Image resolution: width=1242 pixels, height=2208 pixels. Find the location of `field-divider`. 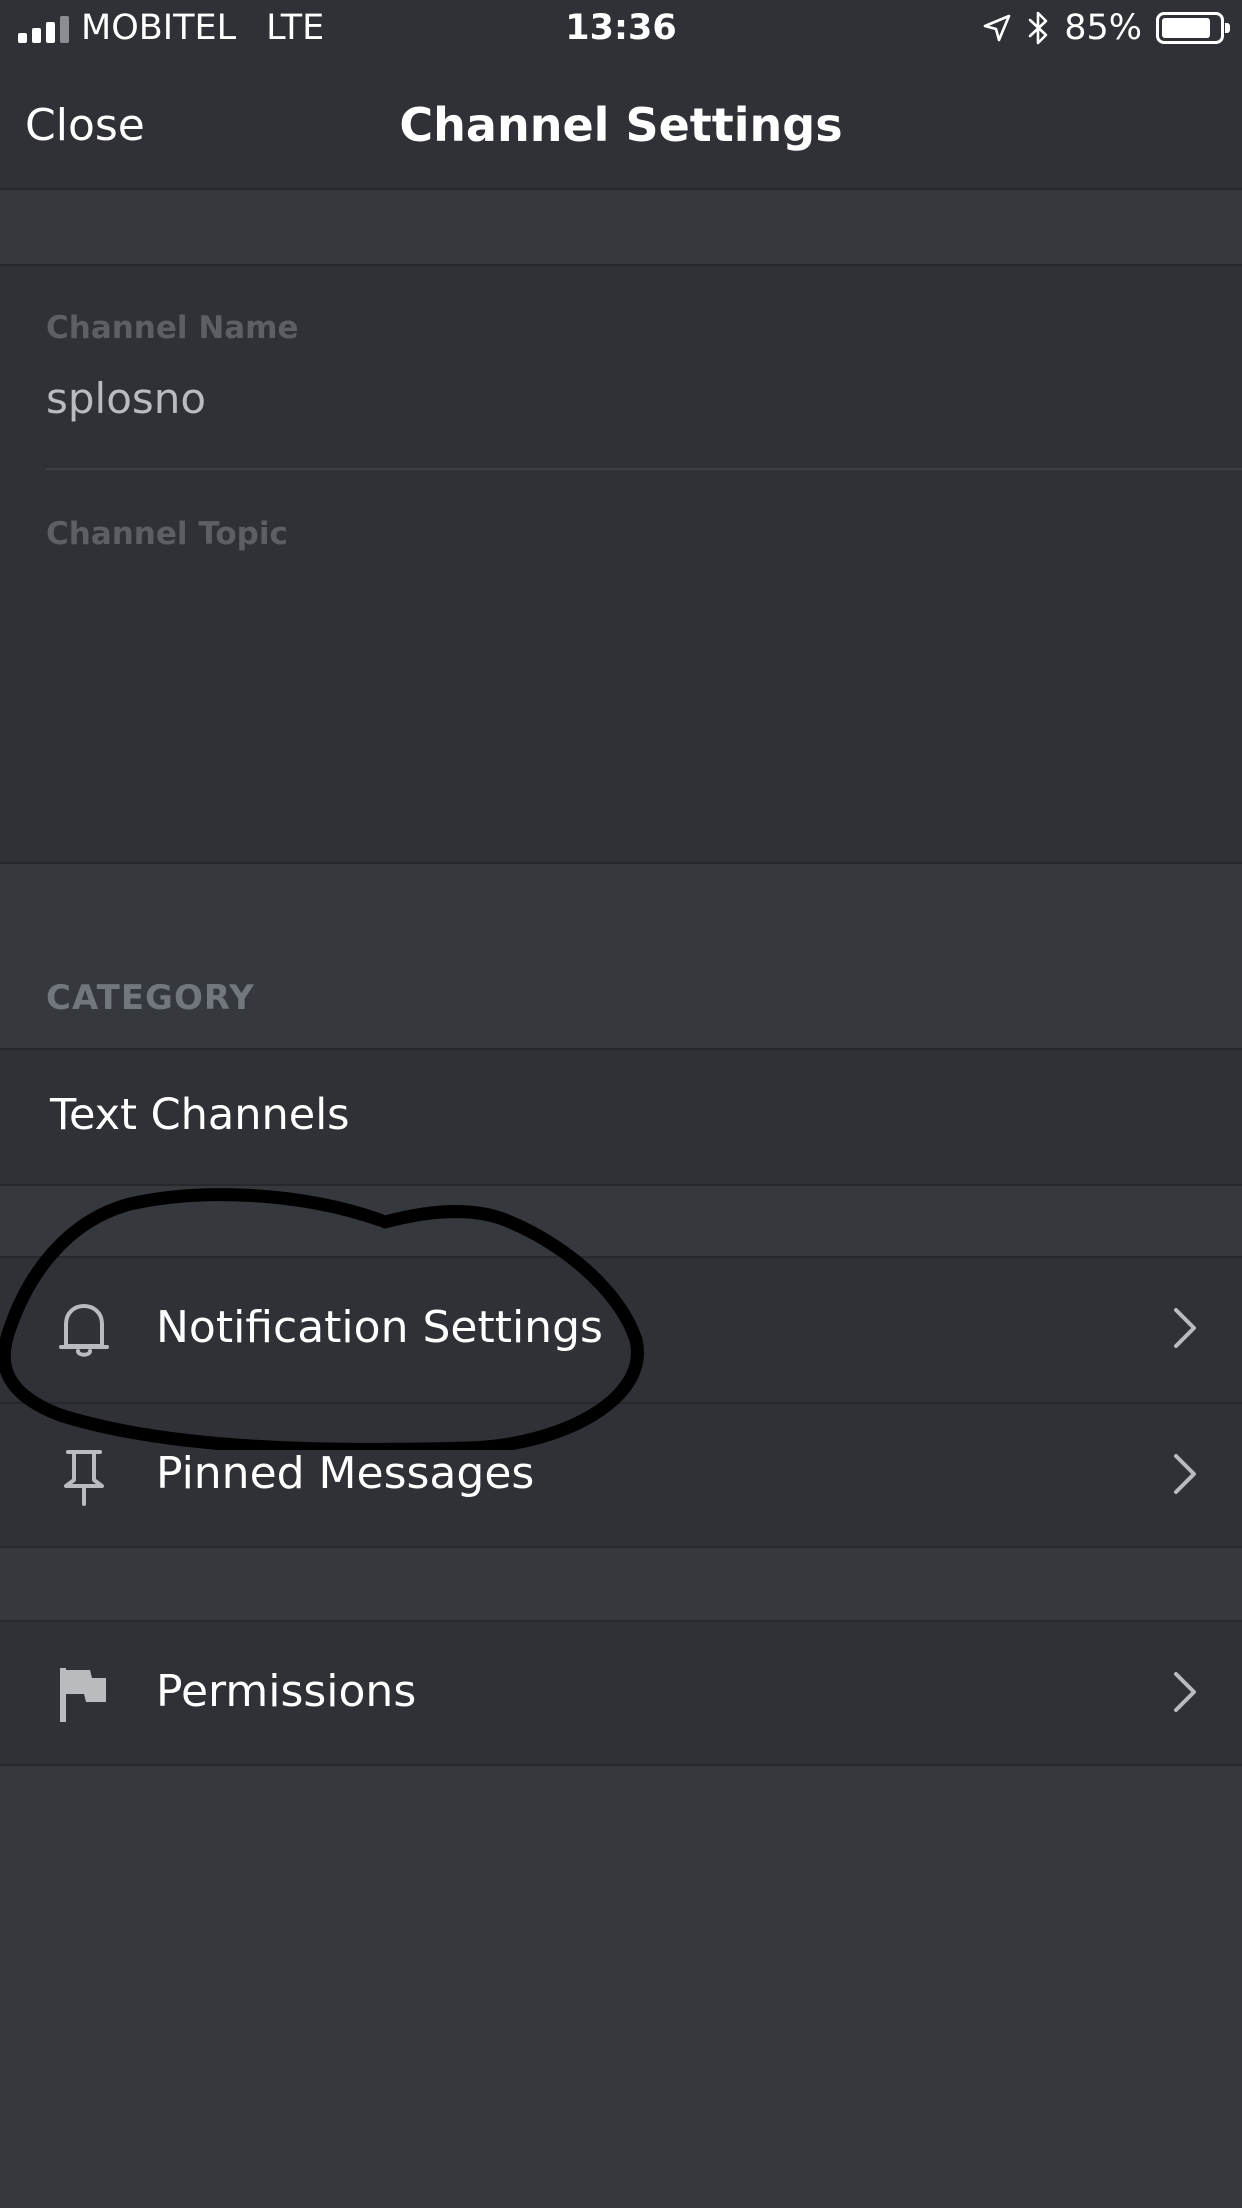

field-divider is located at coordinates (644, 469).